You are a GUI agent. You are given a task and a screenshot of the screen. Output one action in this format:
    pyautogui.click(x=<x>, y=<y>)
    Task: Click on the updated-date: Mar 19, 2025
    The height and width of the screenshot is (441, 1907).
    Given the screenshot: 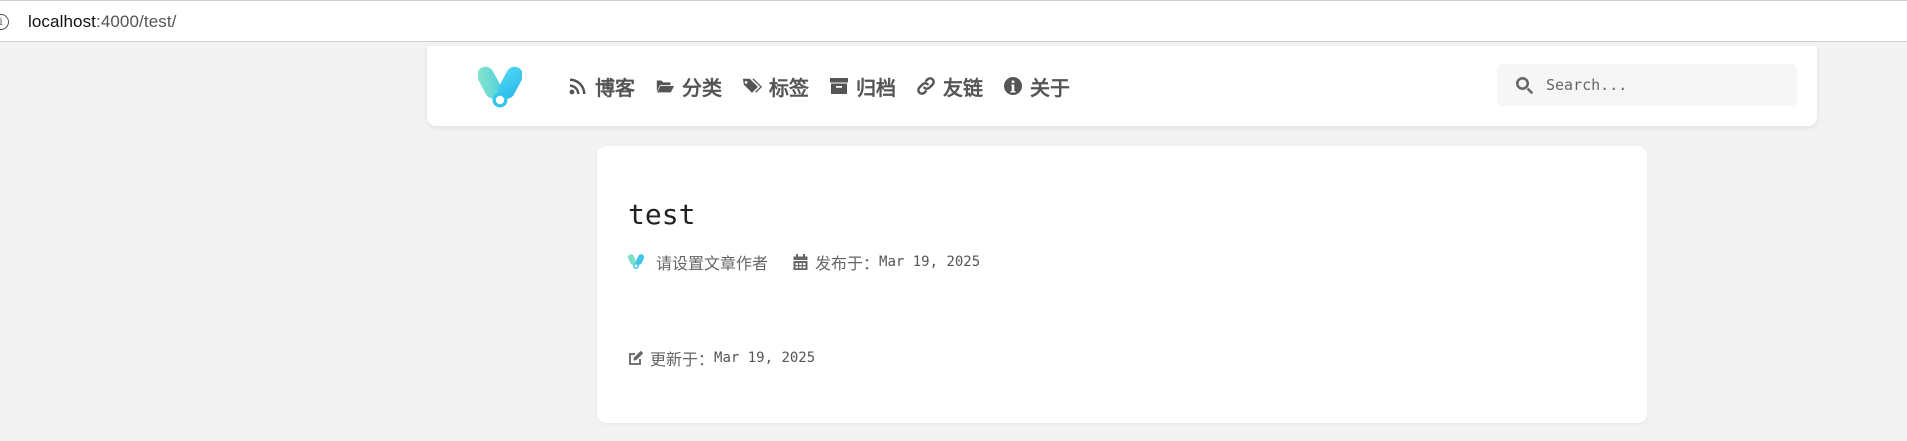 What is the action you would take?
    pyautogui.click(x=765, y=358)
    